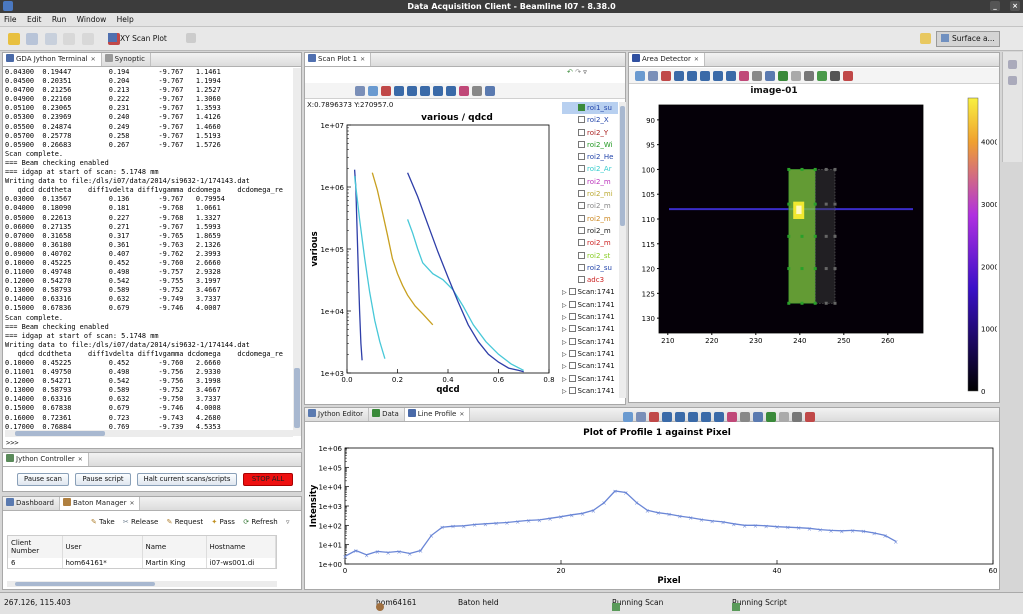 The height and width of the screenshot is (614, 1023). Describe the element at coordinates (140, 522) in the screenshot. I see `release-button: ✂ Release` at that location.